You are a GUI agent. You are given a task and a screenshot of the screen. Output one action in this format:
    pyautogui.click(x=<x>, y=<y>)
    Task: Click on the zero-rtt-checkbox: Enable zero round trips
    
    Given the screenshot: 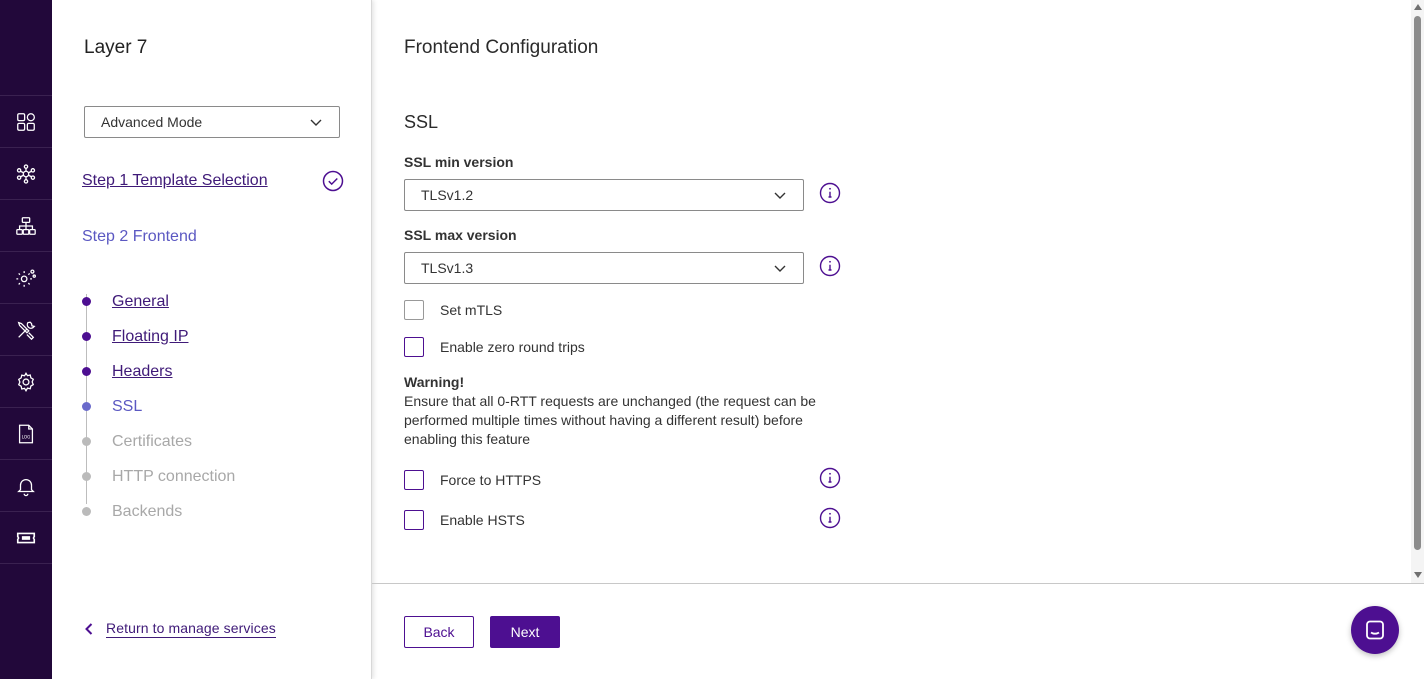 What is the action you would take?
    pyautogui.click(x=494, y=347)
    